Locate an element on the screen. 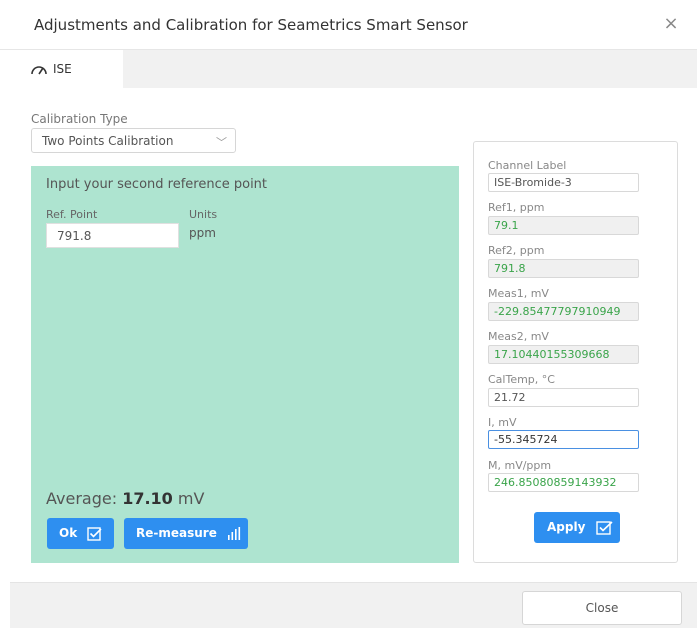  meas1-label: Meas1, mV is located at coordinates (518, 293).